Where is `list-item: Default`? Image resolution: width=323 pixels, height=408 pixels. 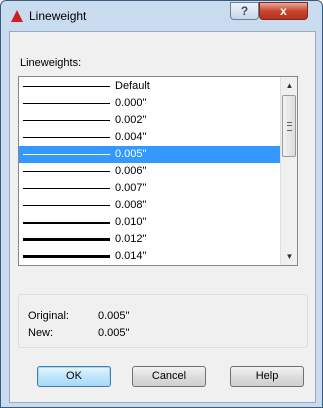
list-item: Default is located at coordinates (149, 86).